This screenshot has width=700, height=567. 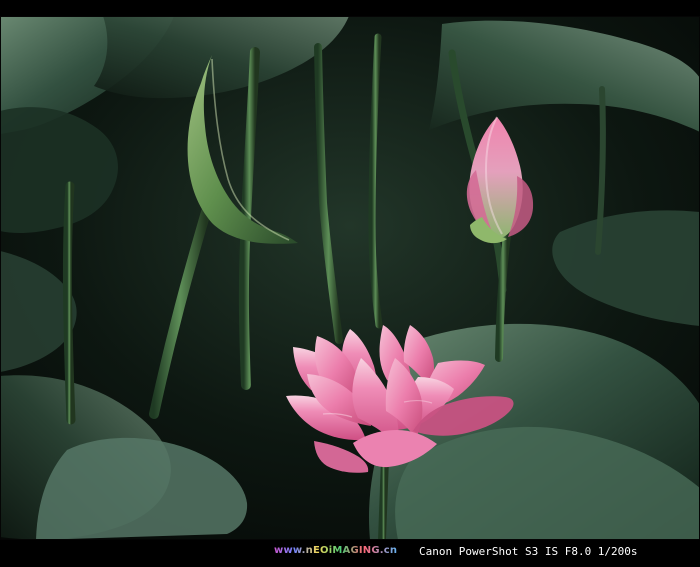 I want to click on camera-info-text: Canon PowerShot S3 IS F8.0 1/200s, so click(x=528, y=551).